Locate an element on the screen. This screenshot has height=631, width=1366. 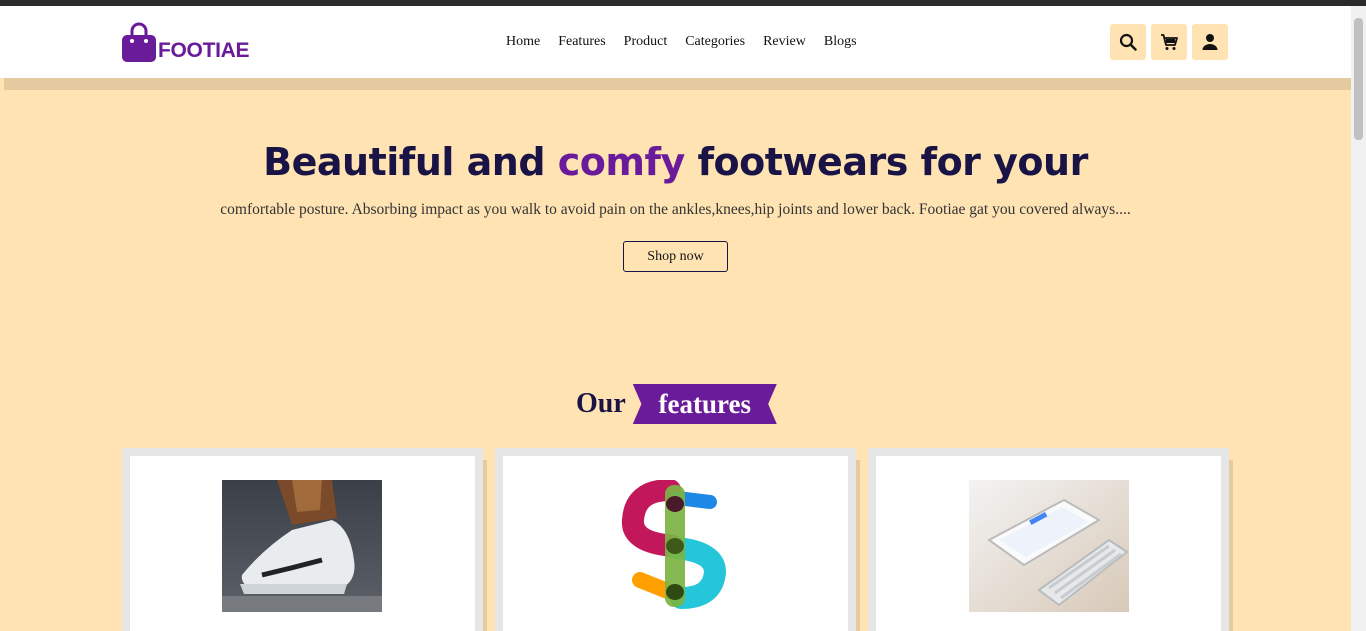
nav-home: Home is located at coordinates (523, 42).